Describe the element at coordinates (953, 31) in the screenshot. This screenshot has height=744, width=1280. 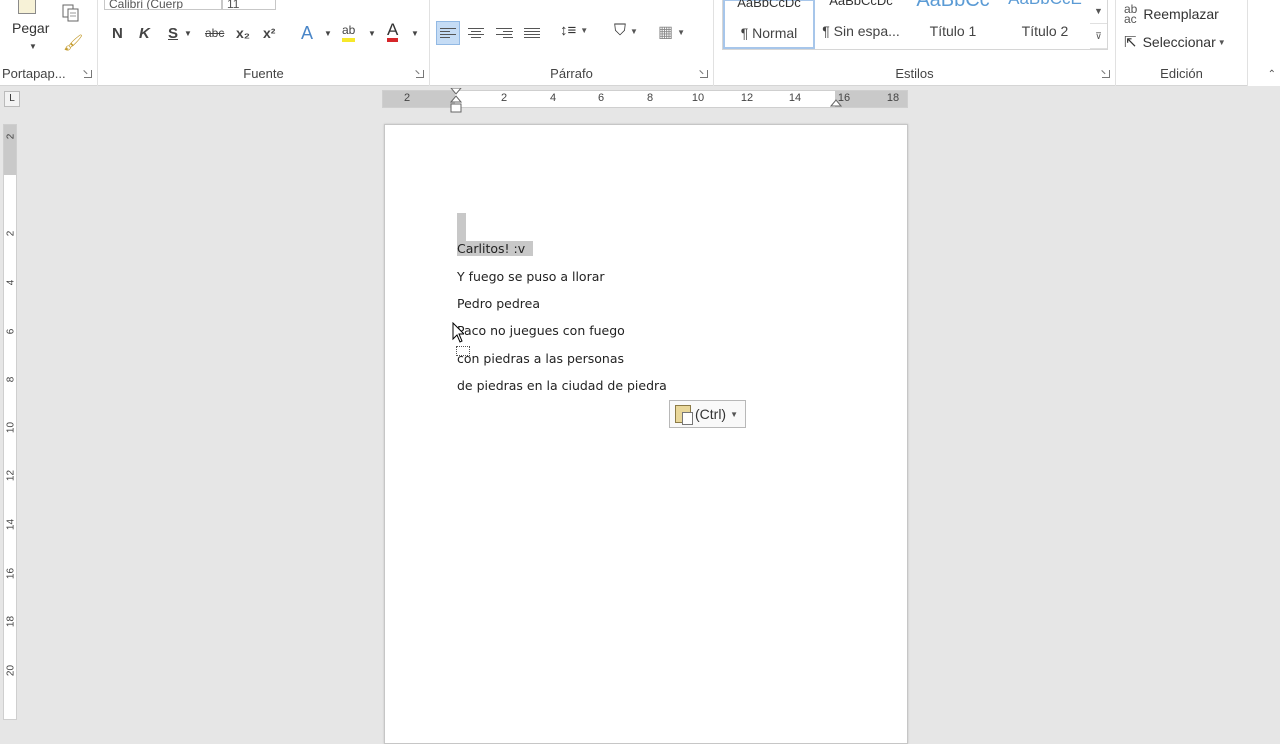
I see `style-name: Título 1` at that location.